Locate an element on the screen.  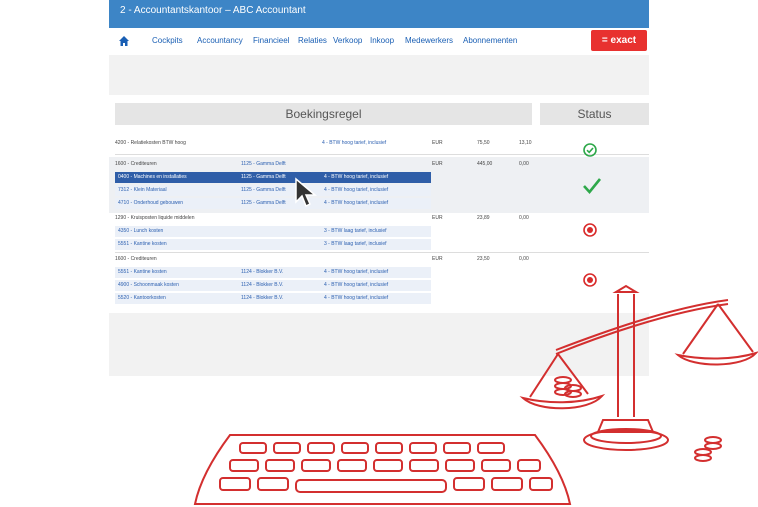
nav-cockpits: Cockpits is located at coordinates (167, 40).